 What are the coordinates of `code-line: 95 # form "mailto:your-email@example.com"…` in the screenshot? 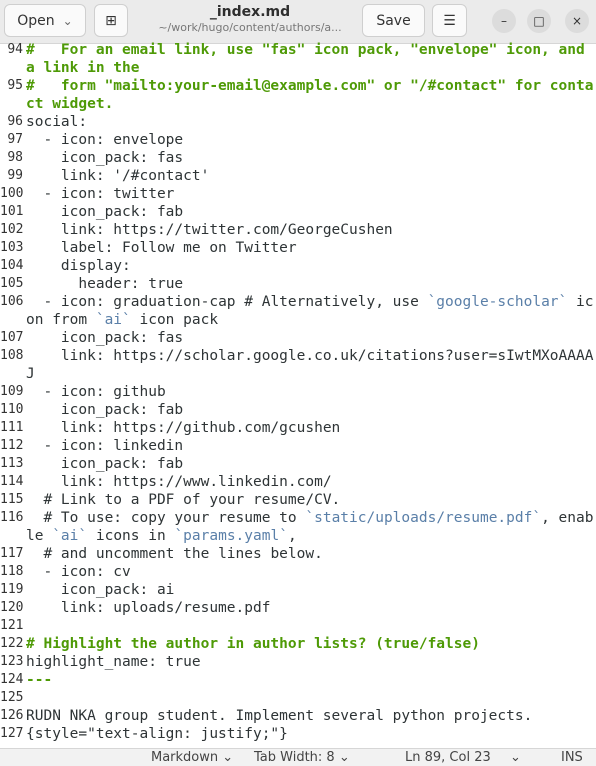 It's located at (298, 95).